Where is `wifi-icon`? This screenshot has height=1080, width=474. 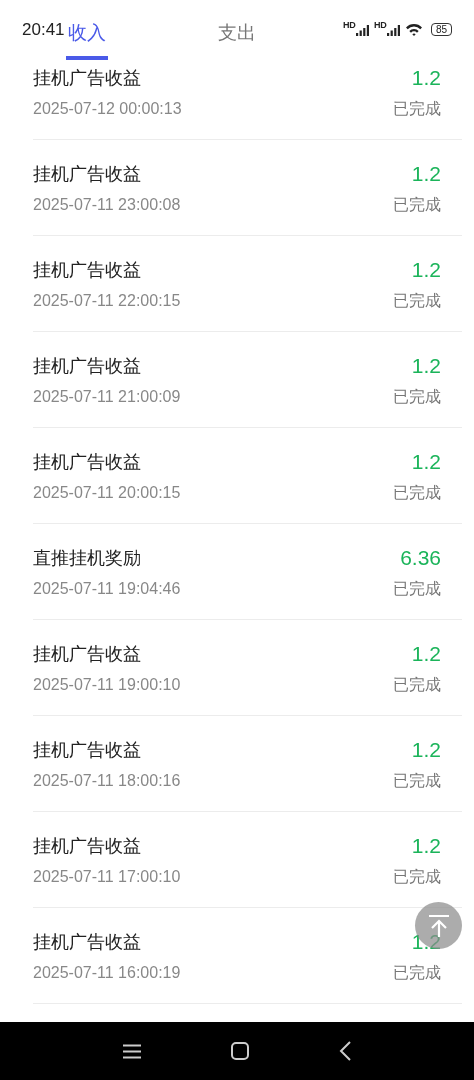
wifi-icon is located at coordinates (413, 29).